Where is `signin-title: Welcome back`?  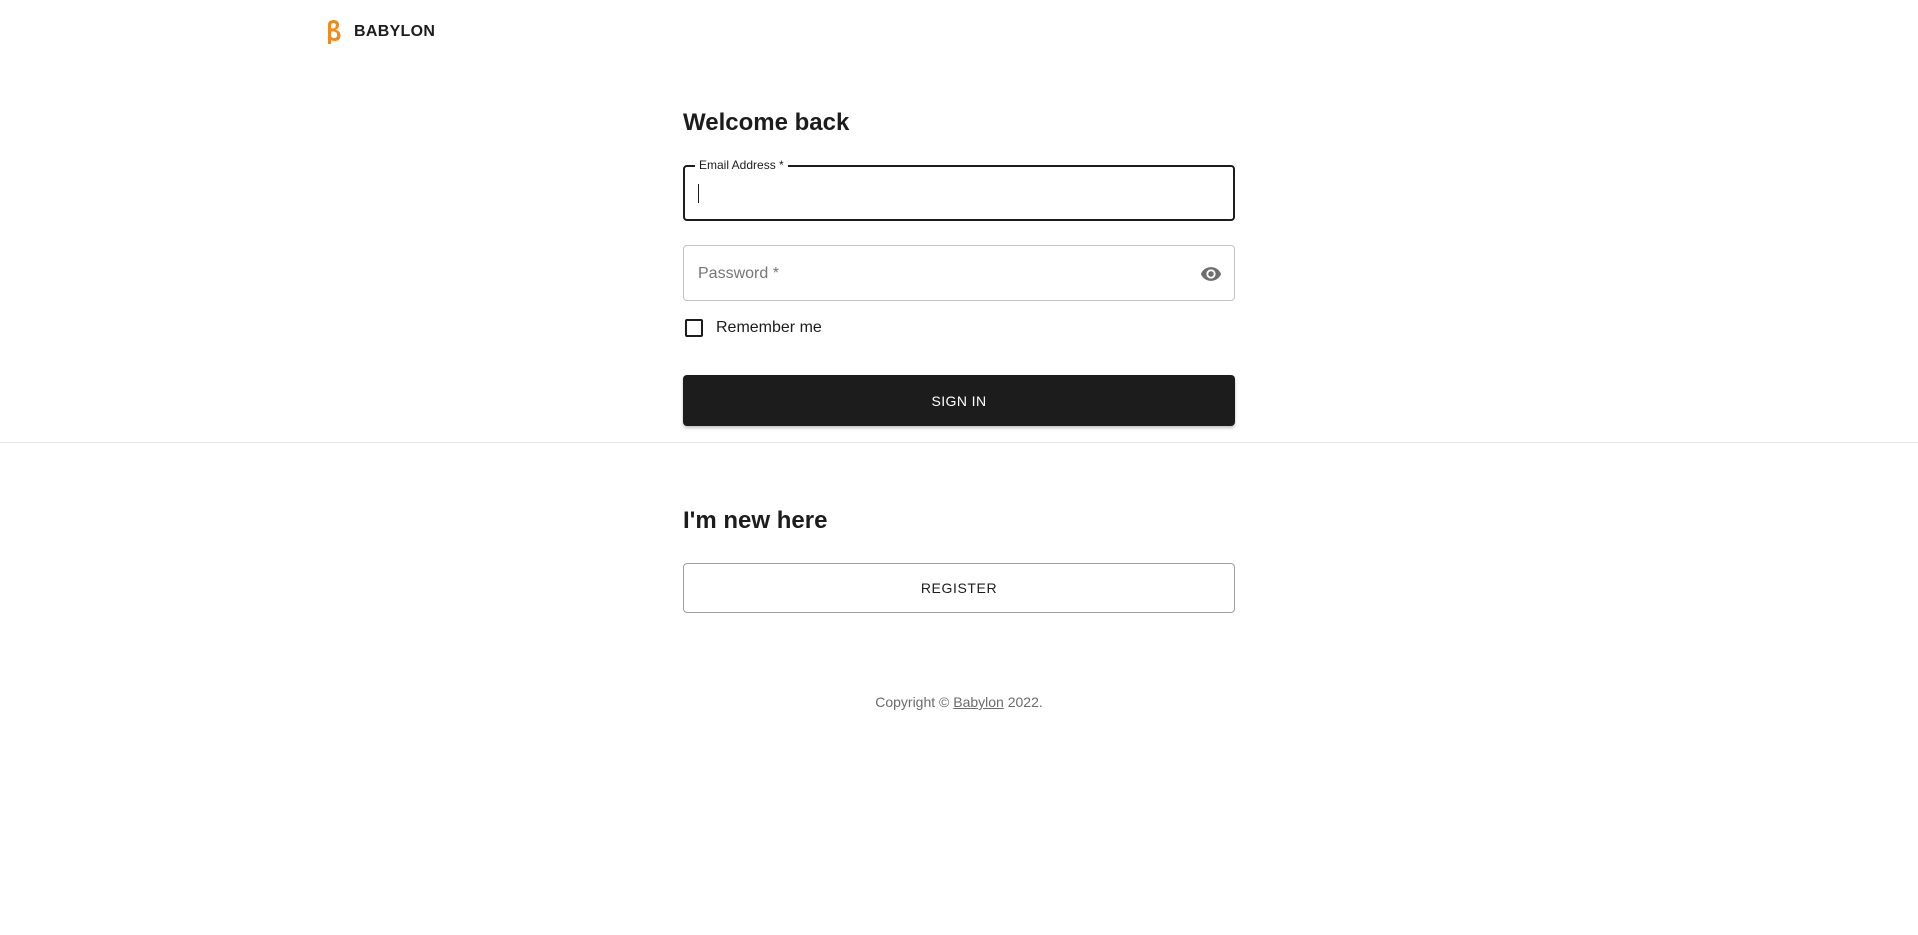
signin-title: Welcome back is located at coordinates (766, 122).